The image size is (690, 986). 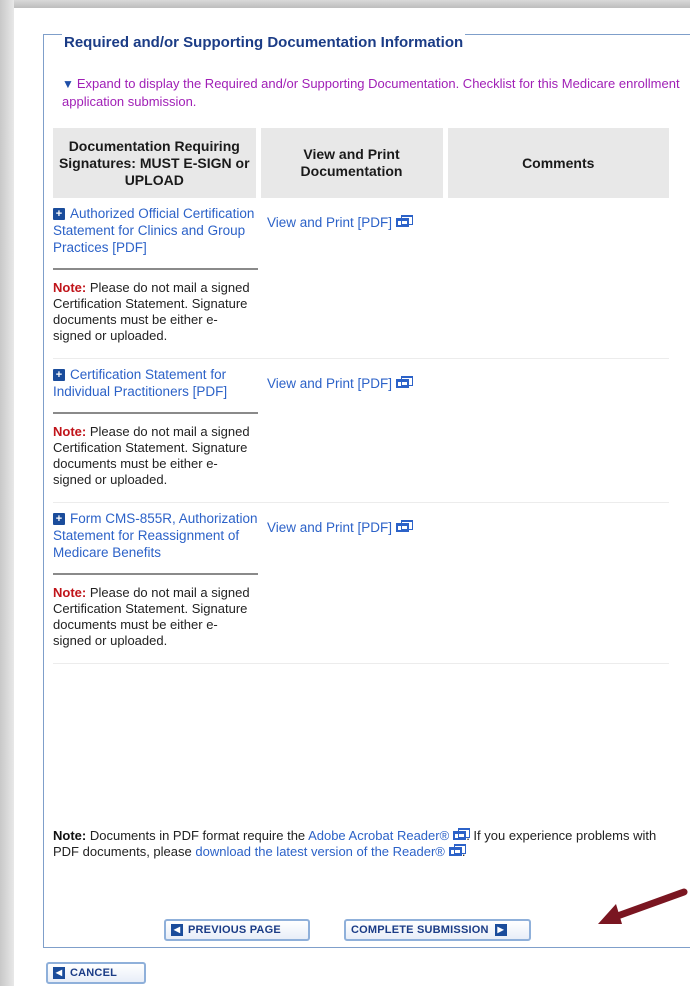 I want to click on acrobat-reader-link: Adobe Acrobat Reader®, so click(x=378, y=835).